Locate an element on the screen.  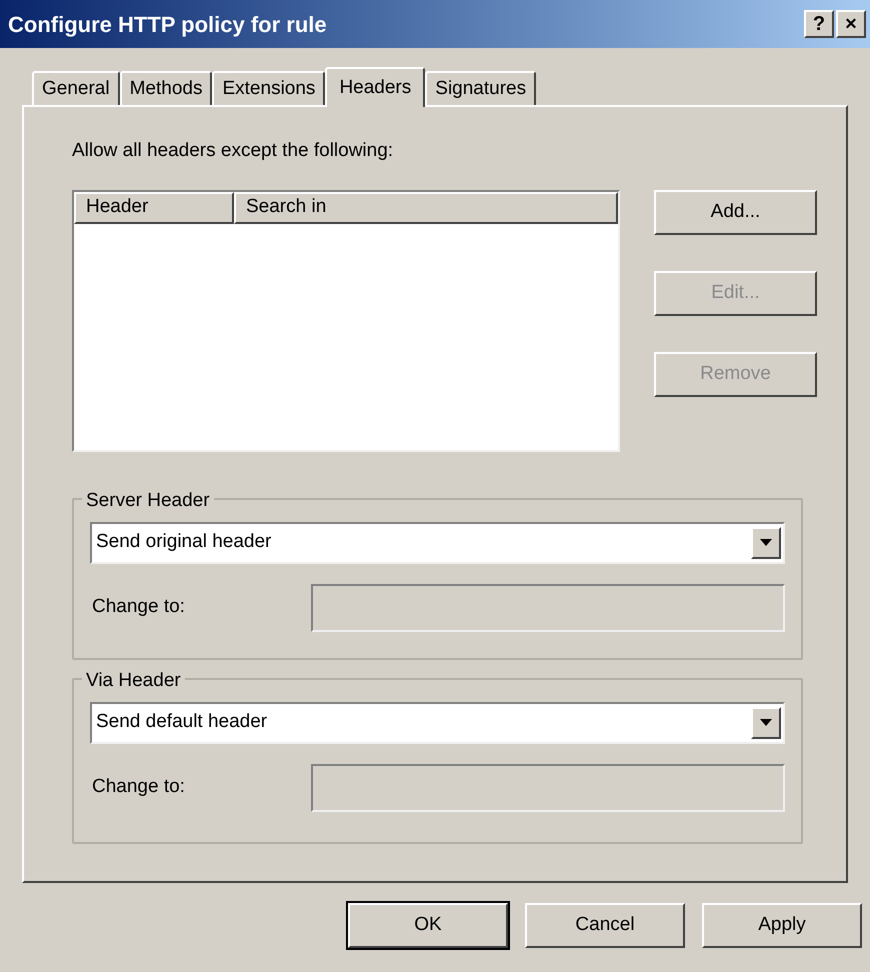
help-button: ? is located at coordinates (819, 24).